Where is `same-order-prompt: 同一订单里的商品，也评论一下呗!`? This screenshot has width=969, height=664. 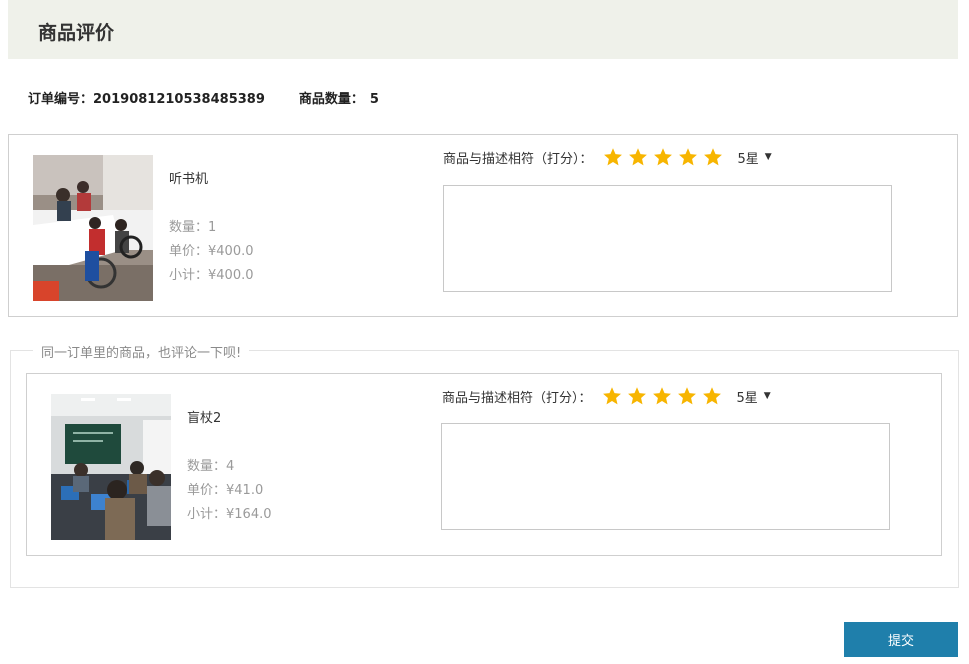 same-order-prompt: 同一订单里的商品，也评论一下呗! is located at coordinates (141, 351).